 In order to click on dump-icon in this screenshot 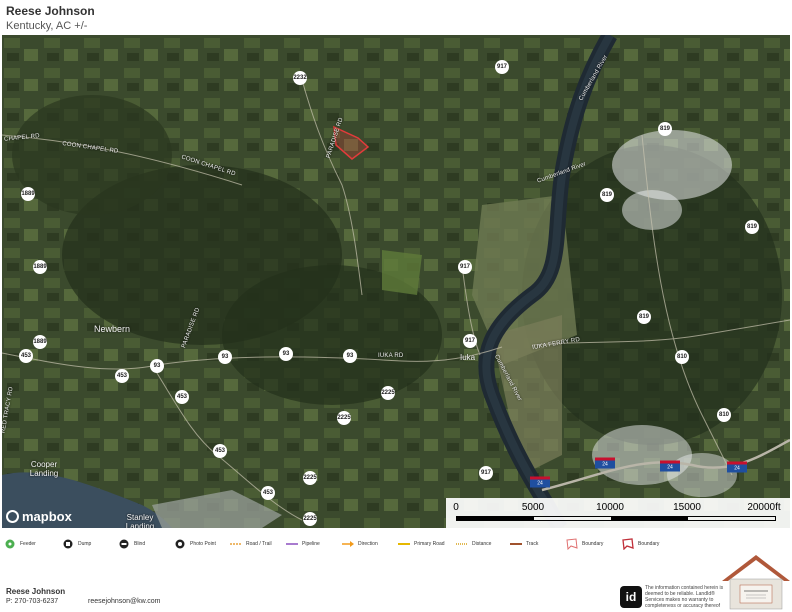, I will do `click(68, 544)`.